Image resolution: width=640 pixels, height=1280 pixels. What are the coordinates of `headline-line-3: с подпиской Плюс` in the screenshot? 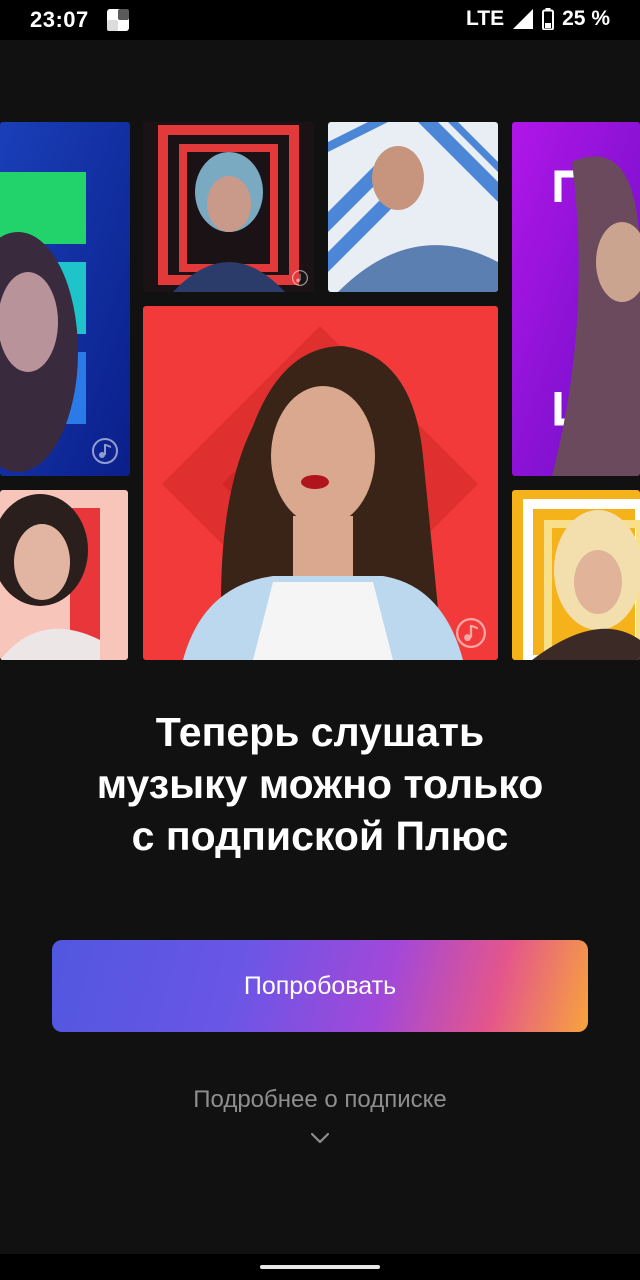 It's located at (320, 836).